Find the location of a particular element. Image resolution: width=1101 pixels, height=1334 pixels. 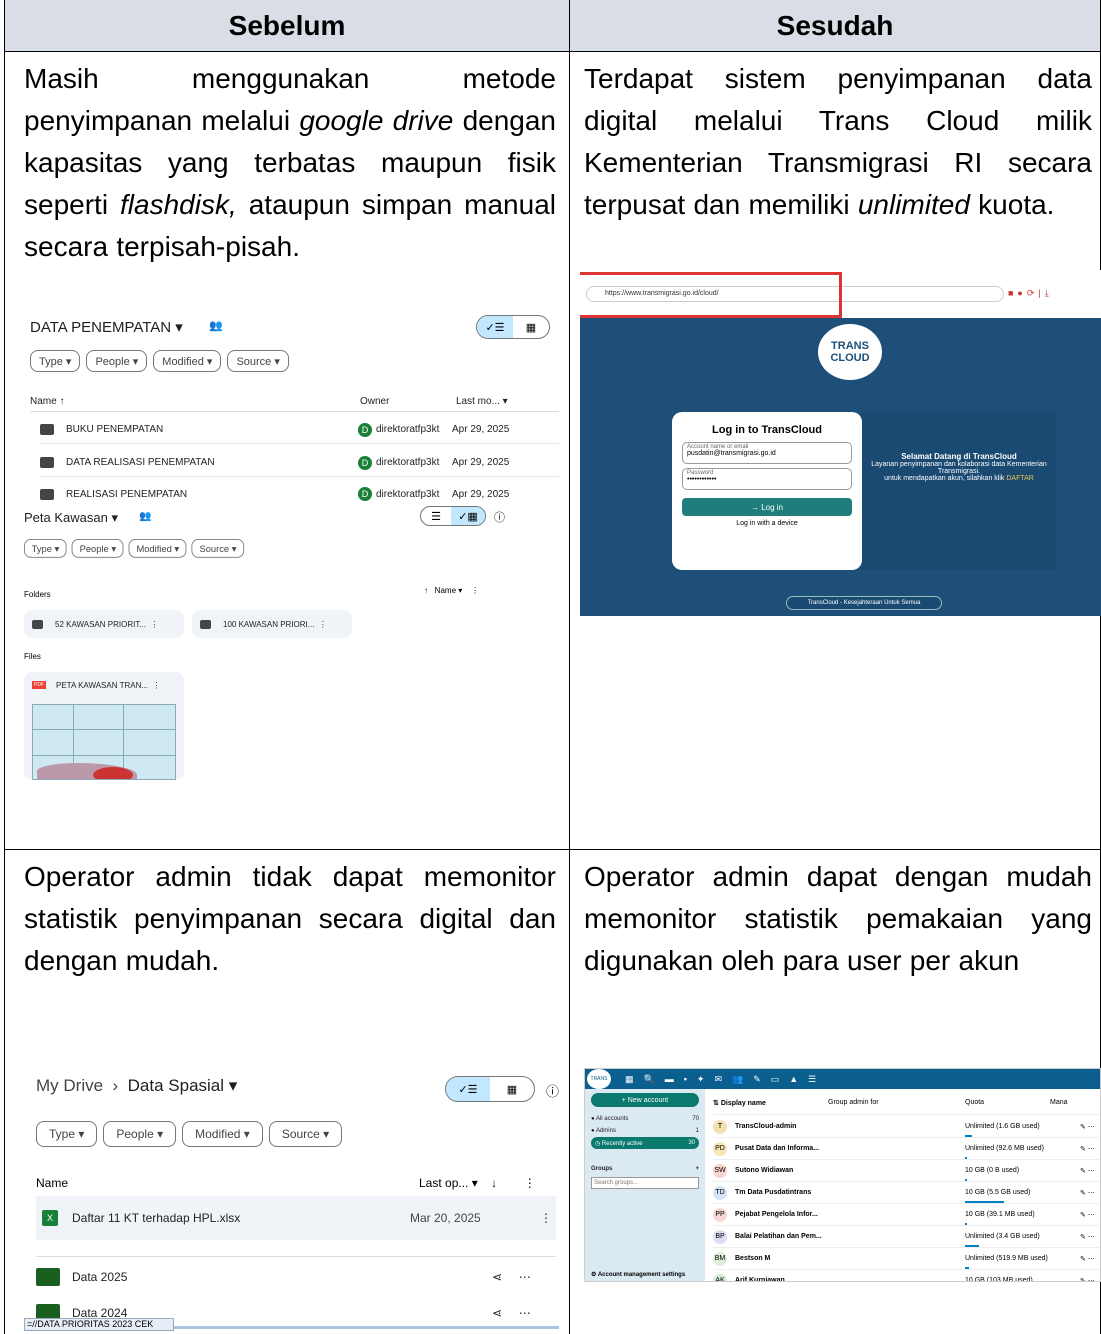

transcloud-logo: TRANS CLOUD is located at coordinates (850, 352).